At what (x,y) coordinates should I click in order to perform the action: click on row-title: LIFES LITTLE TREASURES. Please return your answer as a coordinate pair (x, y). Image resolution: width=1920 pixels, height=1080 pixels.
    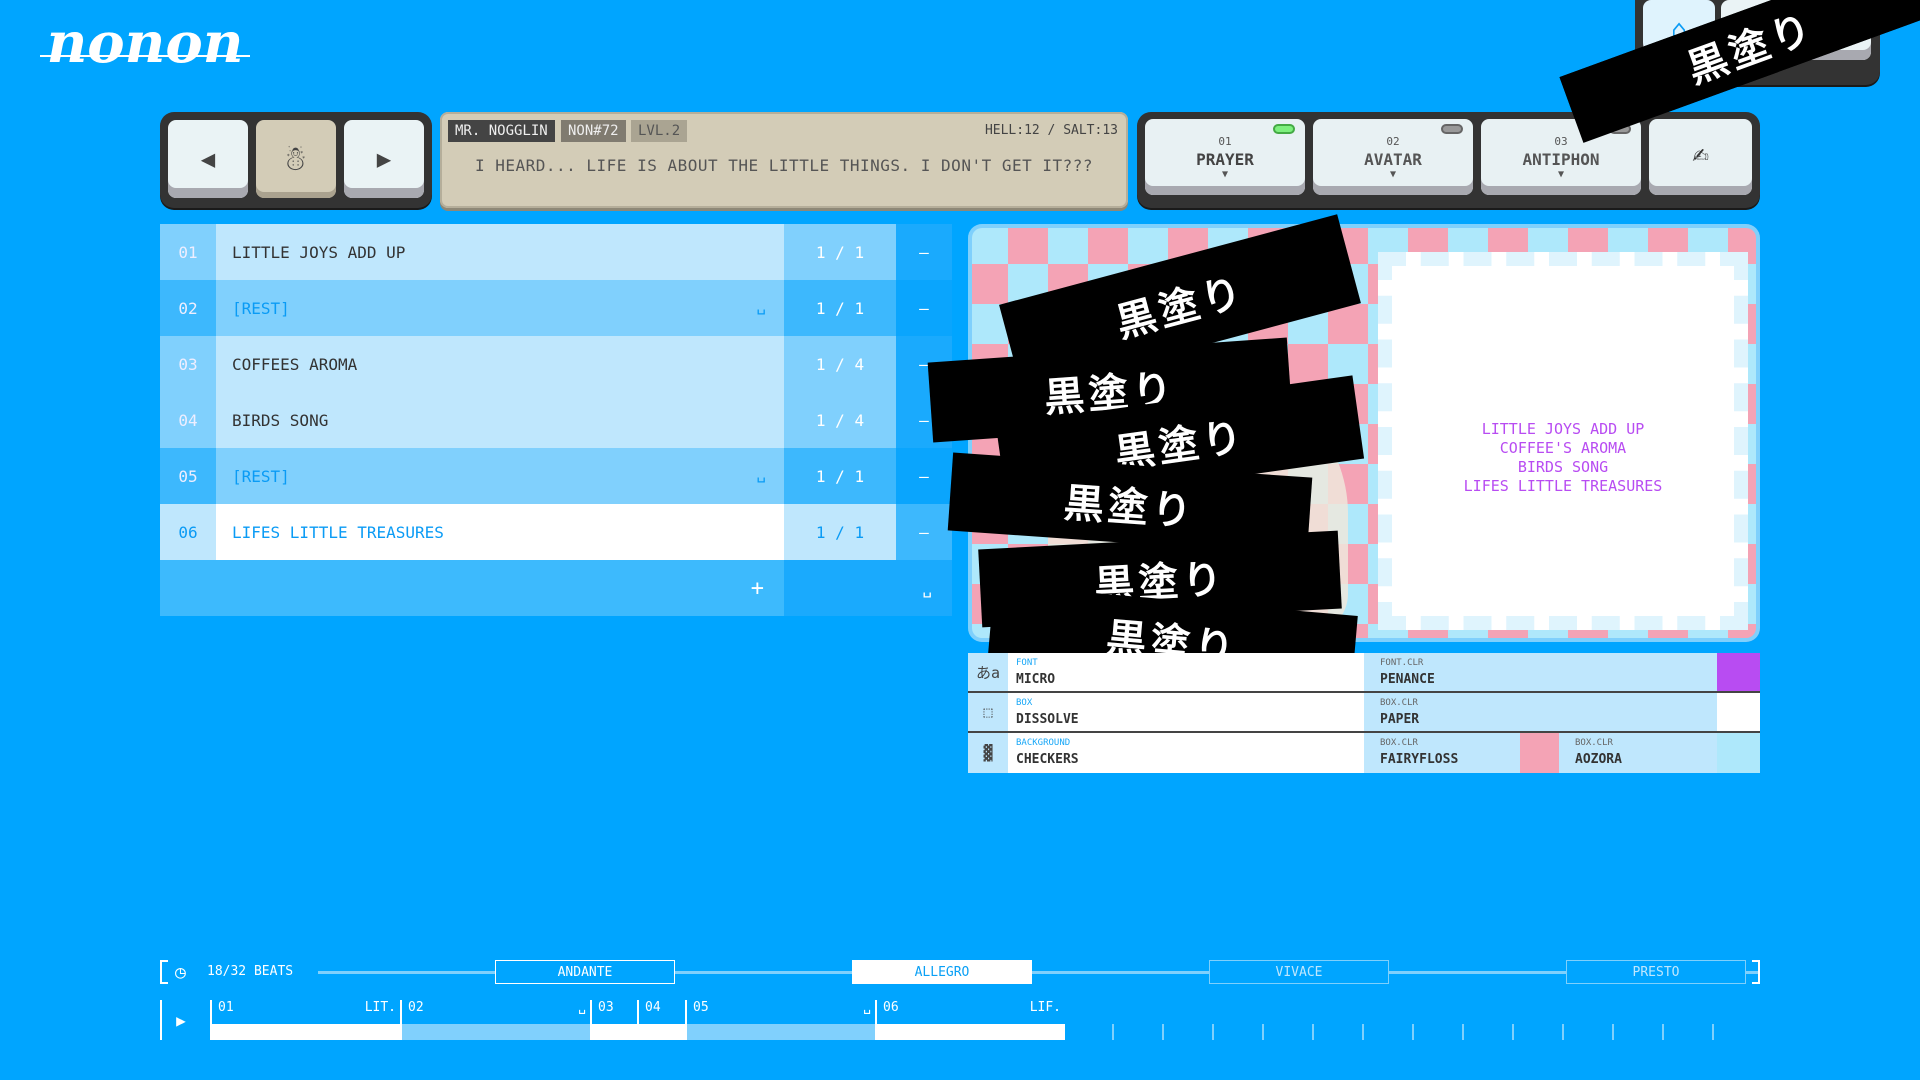
    Looking at the image, I should click on (500, 532).